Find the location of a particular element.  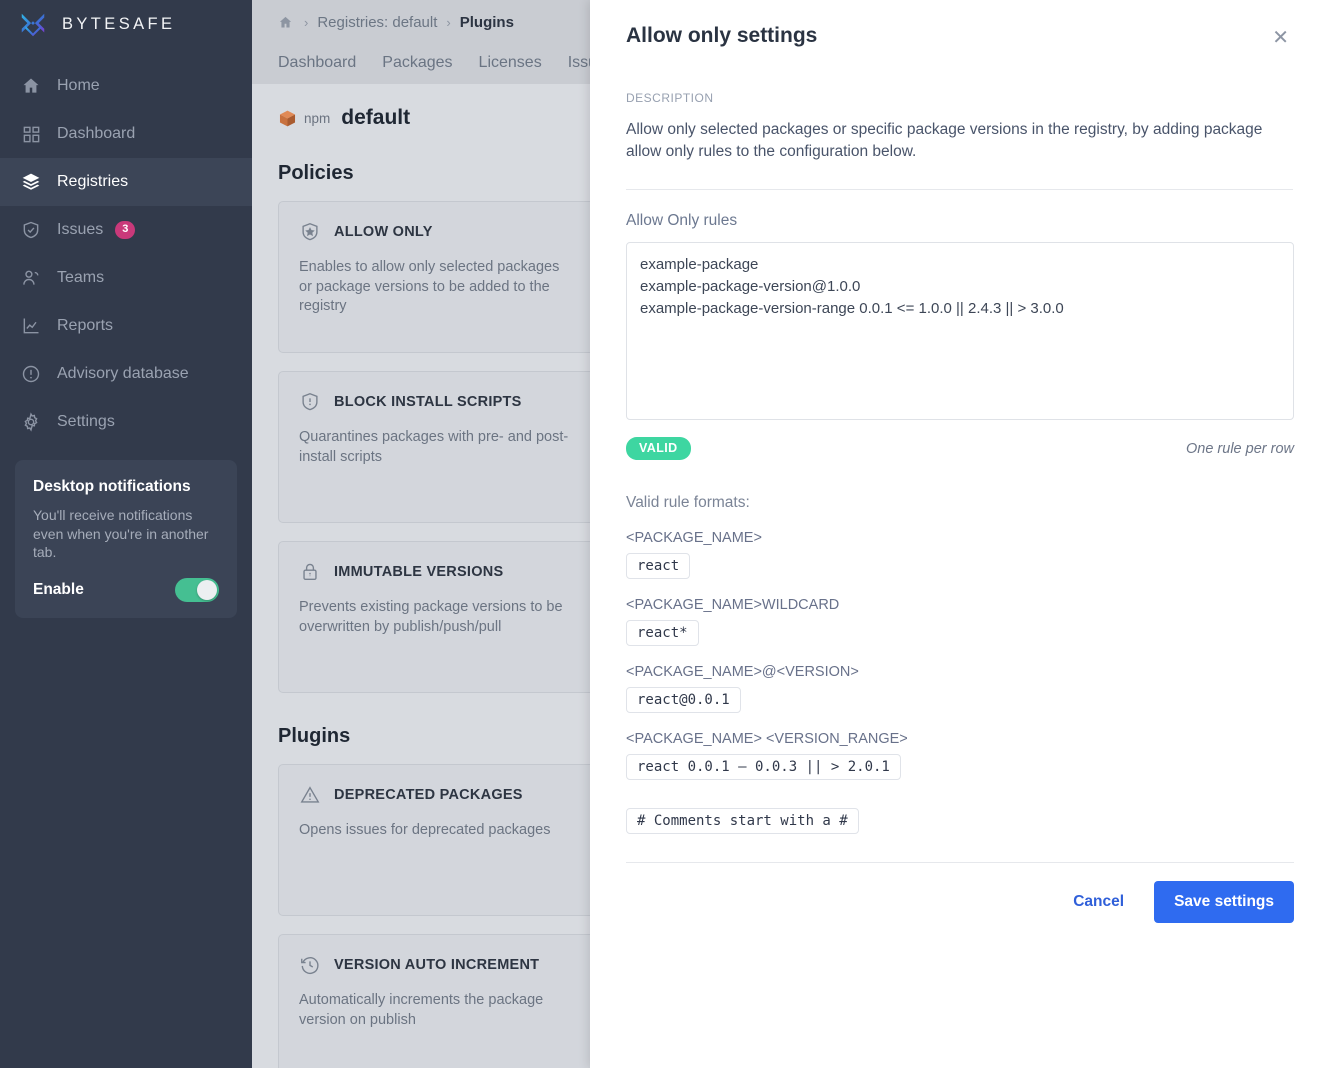

sidebar-item-reports: Reports is located at coordinates (126, 326).